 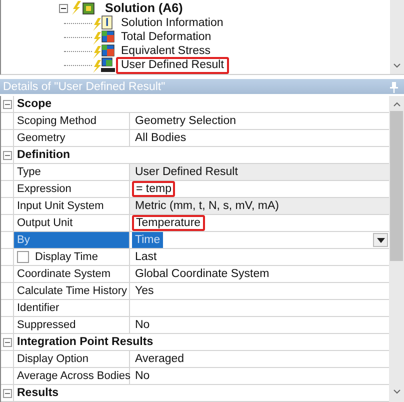 What do you see at coordinates (41, 138) in the screenshot?
I see `property-name: Geometry` at bounding box center [41, 138].